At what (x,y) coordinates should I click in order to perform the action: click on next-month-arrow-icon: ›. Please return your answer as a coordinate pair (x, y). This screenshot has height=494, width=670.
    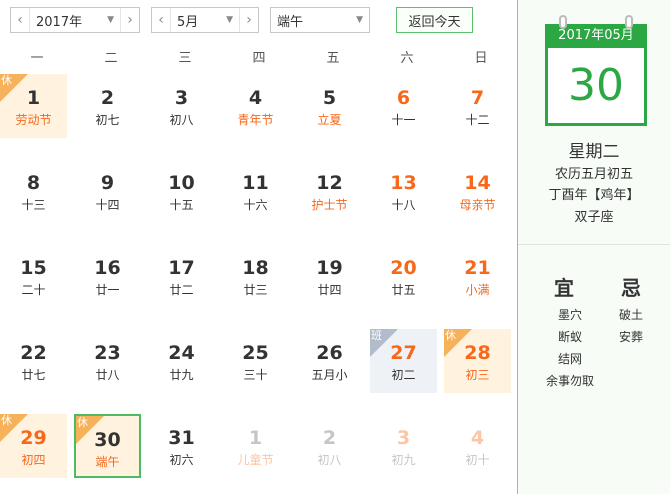
    Looking at the image, I should click on (249, 20).